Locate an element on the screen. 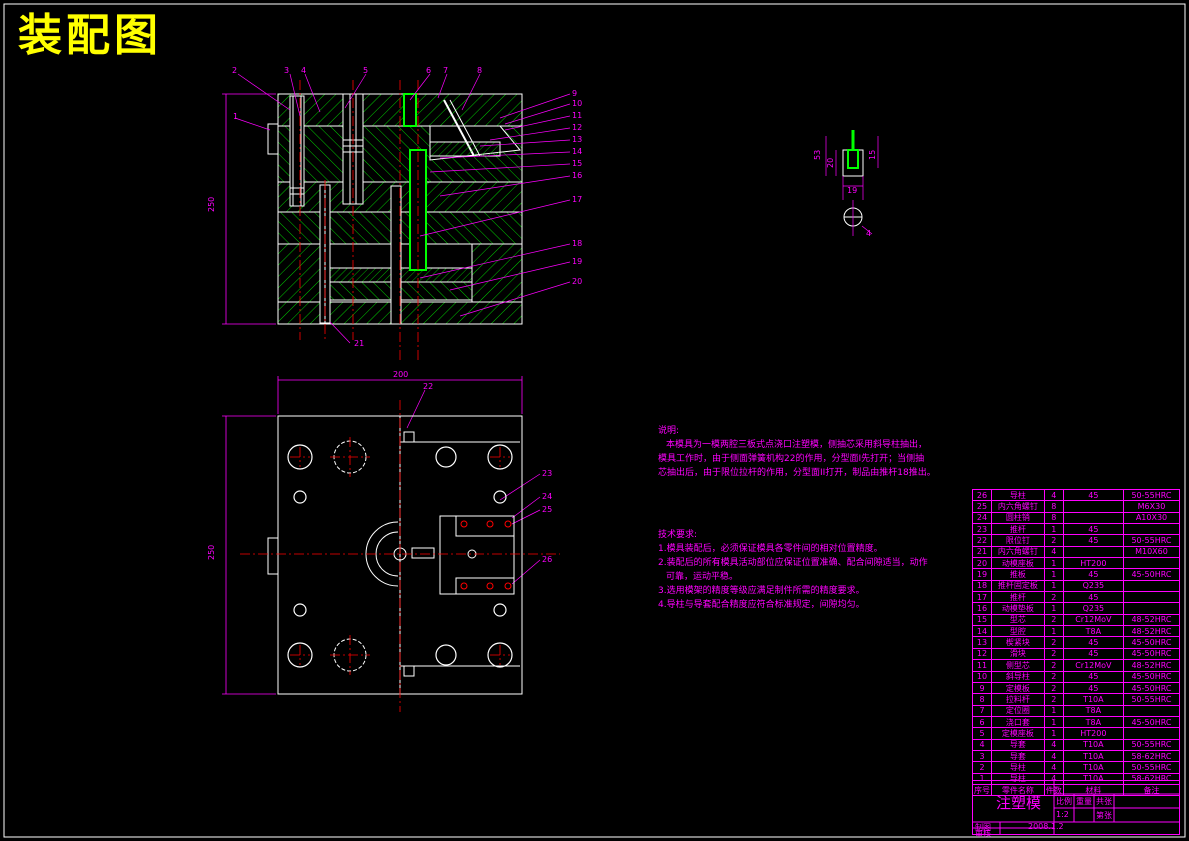  bom-row: 8 拉料杆 2 T10A 50-55HRC is located at coordinates (1076, 699).